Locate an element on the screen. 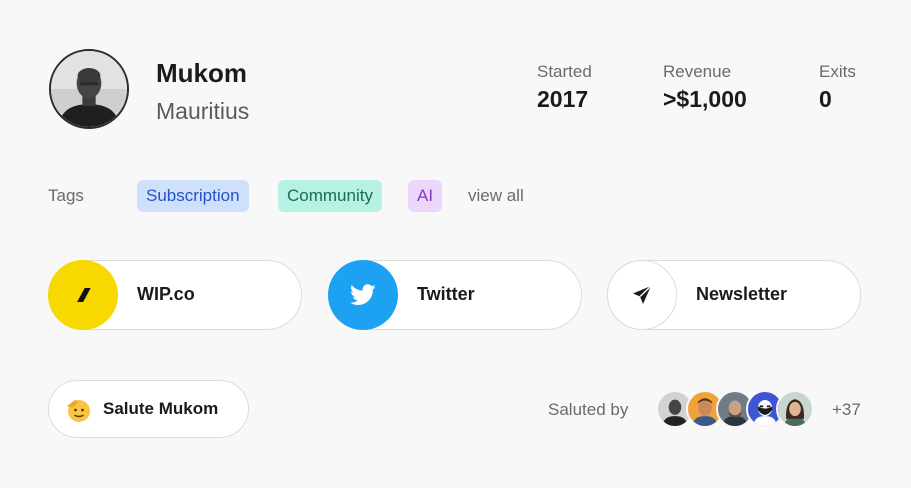 The image size is (911, 488). profile-name: Mukom is located at coordinates (201, 73).